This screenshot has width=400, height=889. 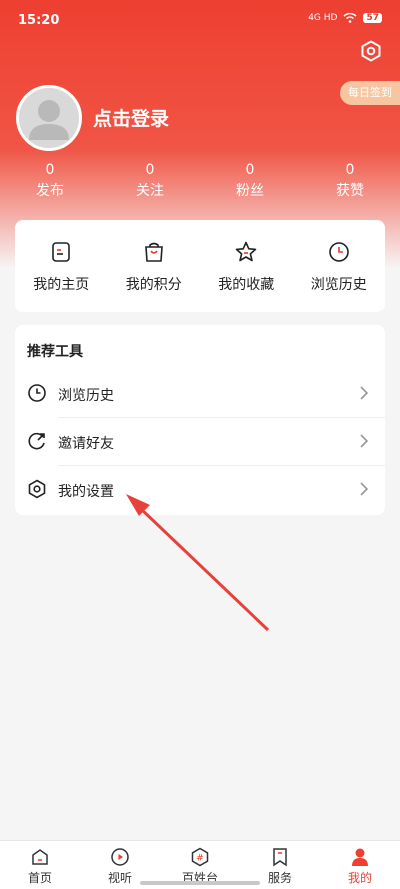 I want to click on tab-home: 首页, so click(x=40, y=865).